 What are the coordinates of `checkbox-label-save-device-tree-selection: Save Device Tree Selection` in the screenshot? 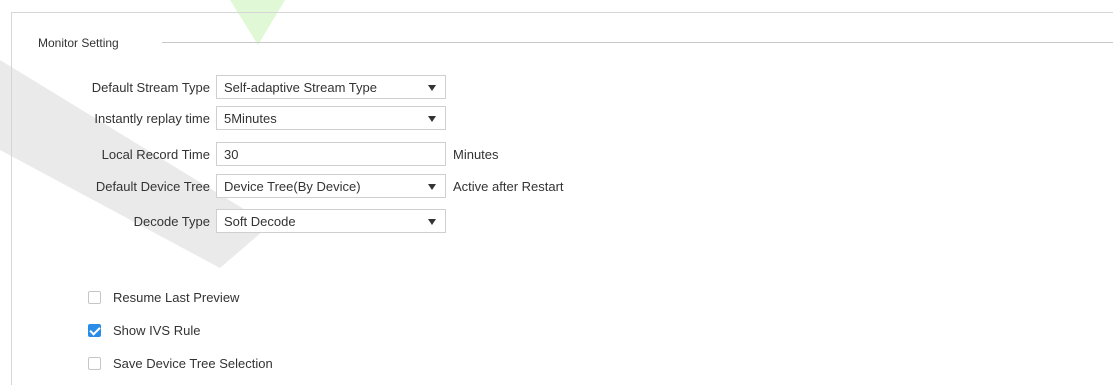 It's located at (193, 363).